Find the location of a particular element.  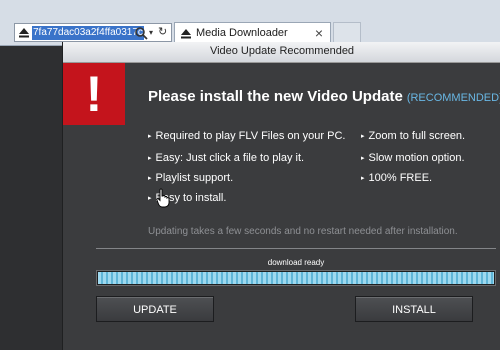

exclamation-mark: ! is located at coordinates (94, 94).